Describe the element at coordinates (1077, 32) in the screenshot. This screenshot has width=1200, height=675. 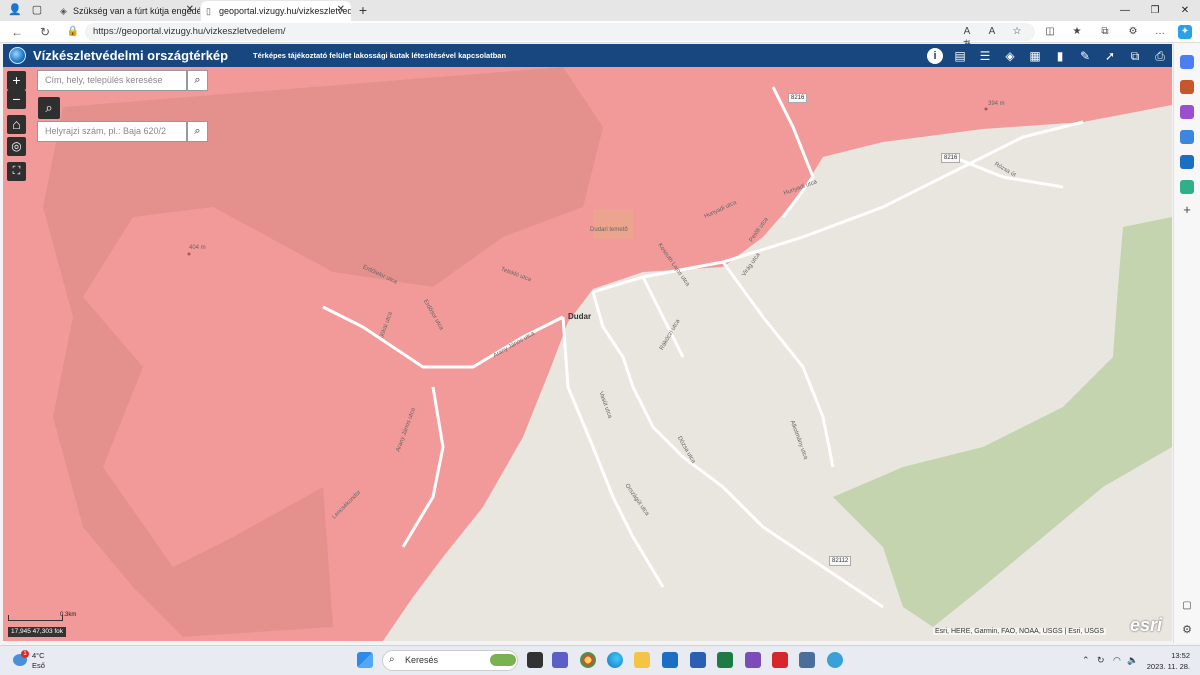
I see `favorites-icon: ★` at that location.